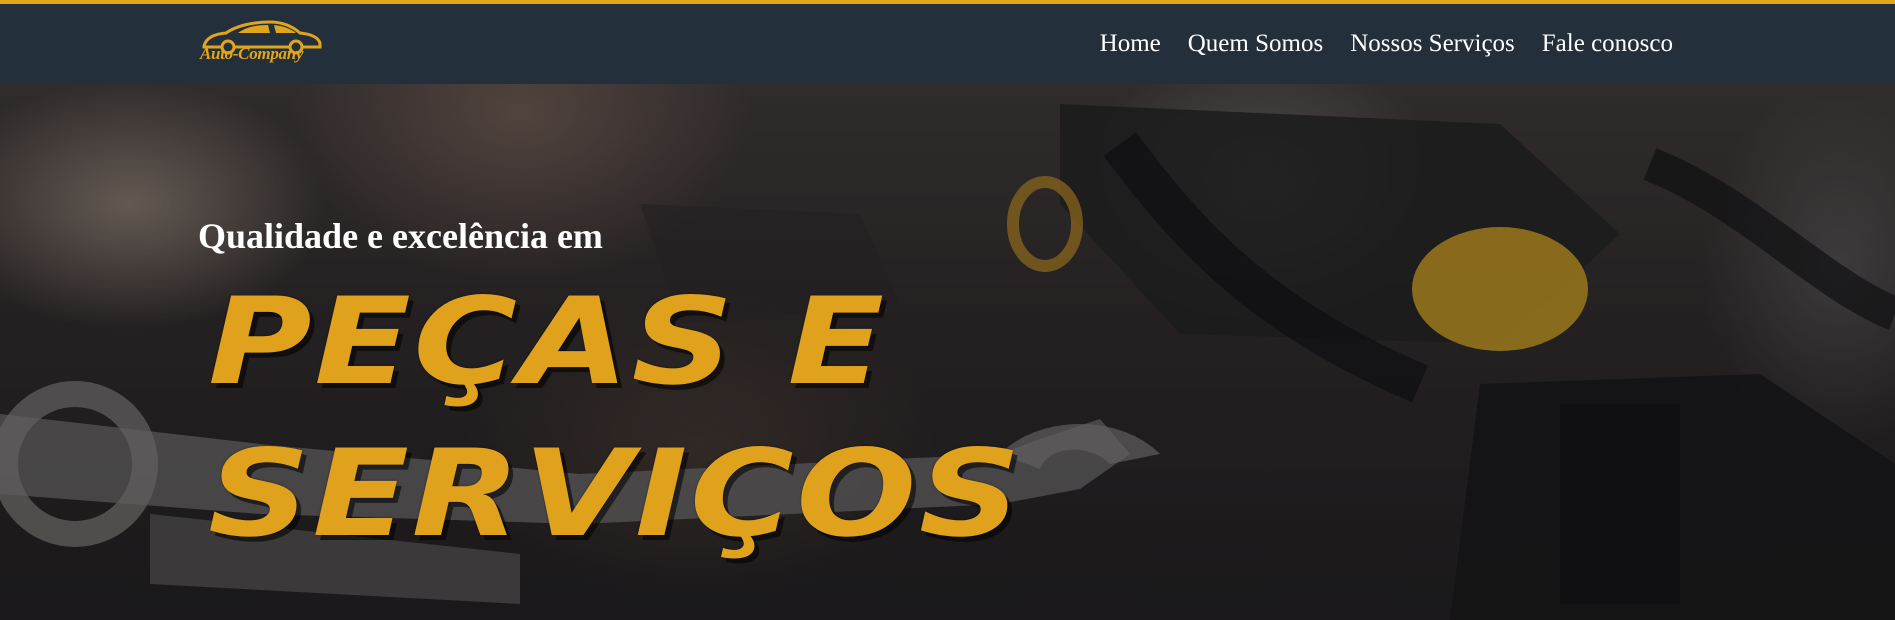  What do you see at coordinates (1432, 44) in the screenshot?
I see `nav-link-nossos-servicos: Nossos Serviços` at bounding box center [1432, 44].